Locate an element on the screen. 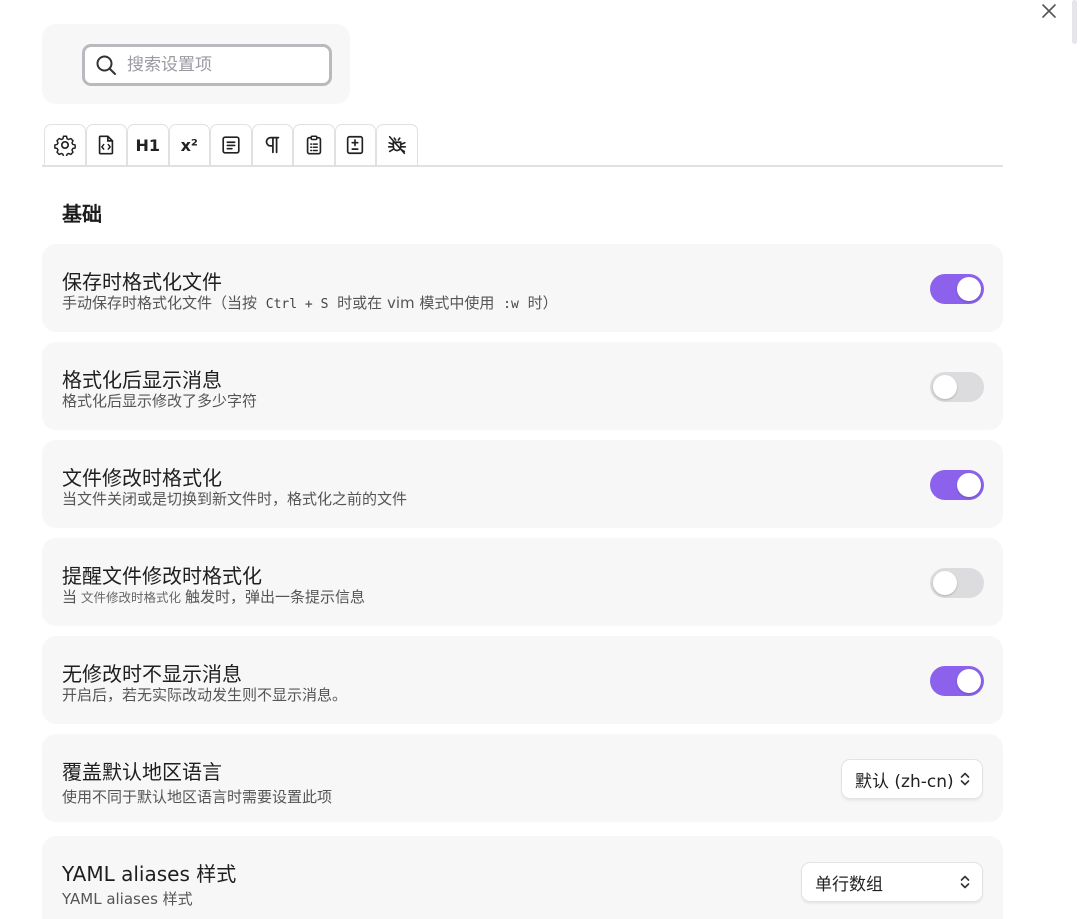  setting-title: 无修改时不显示消息 is located at coordinates (152, 674).